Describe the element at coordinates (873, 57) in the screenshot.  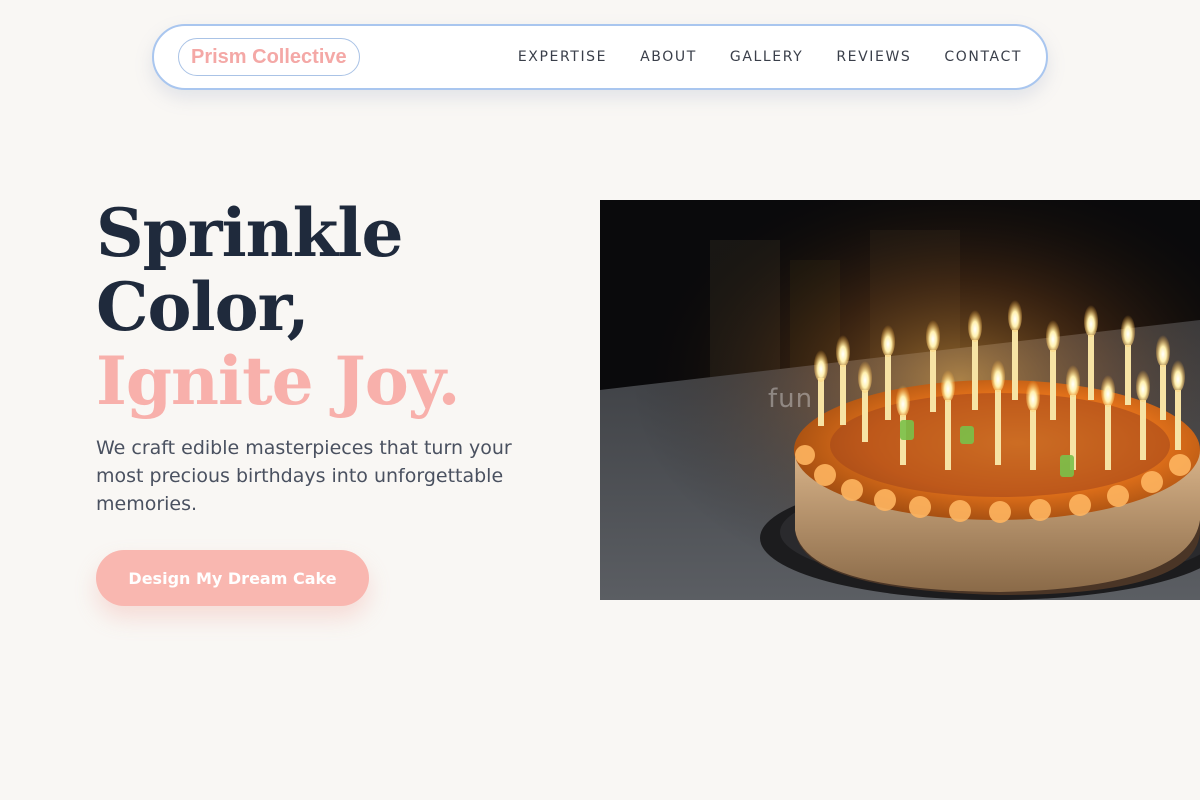
I see `nav-link-reviews: REVIEWS` at that location.